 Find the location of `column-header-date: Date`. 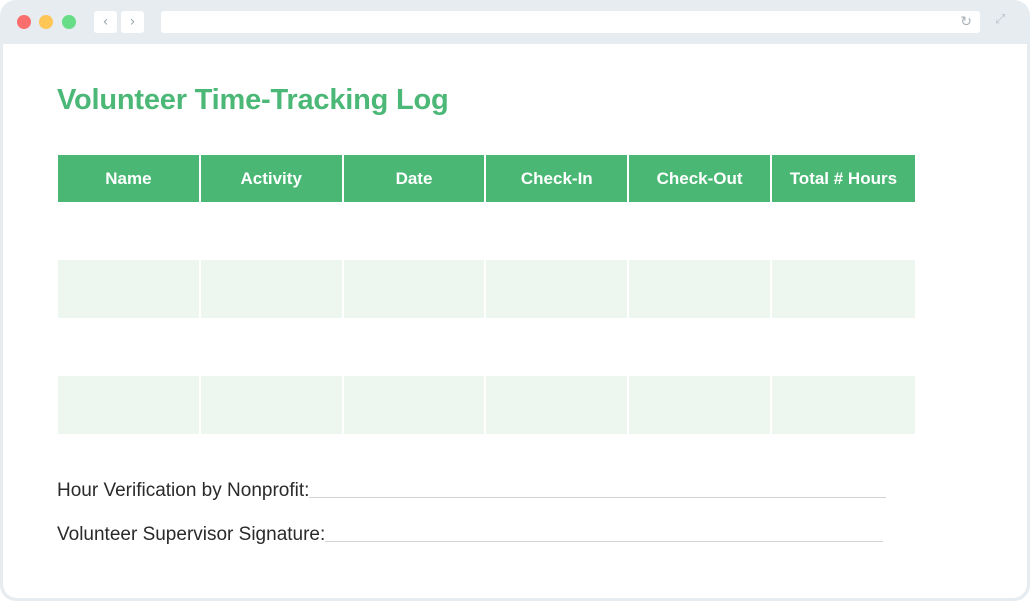

column-header-date: Date is located at coordinates (415, 178).